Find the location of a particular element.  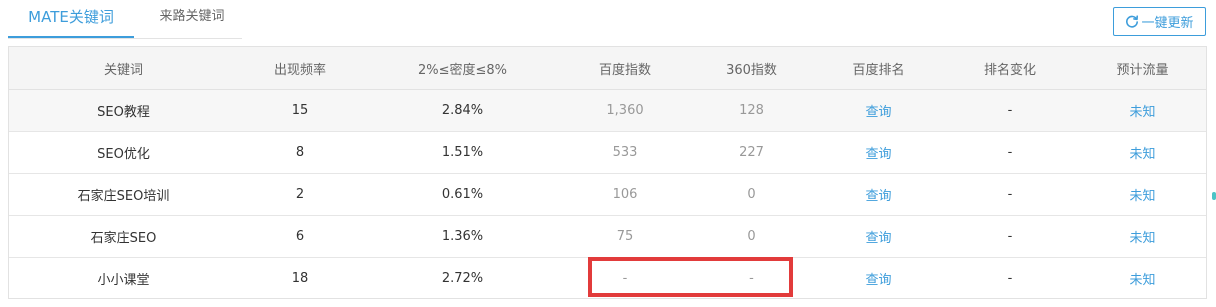

keyword-cell: SEO优化 is located at coordinates (123, 152).